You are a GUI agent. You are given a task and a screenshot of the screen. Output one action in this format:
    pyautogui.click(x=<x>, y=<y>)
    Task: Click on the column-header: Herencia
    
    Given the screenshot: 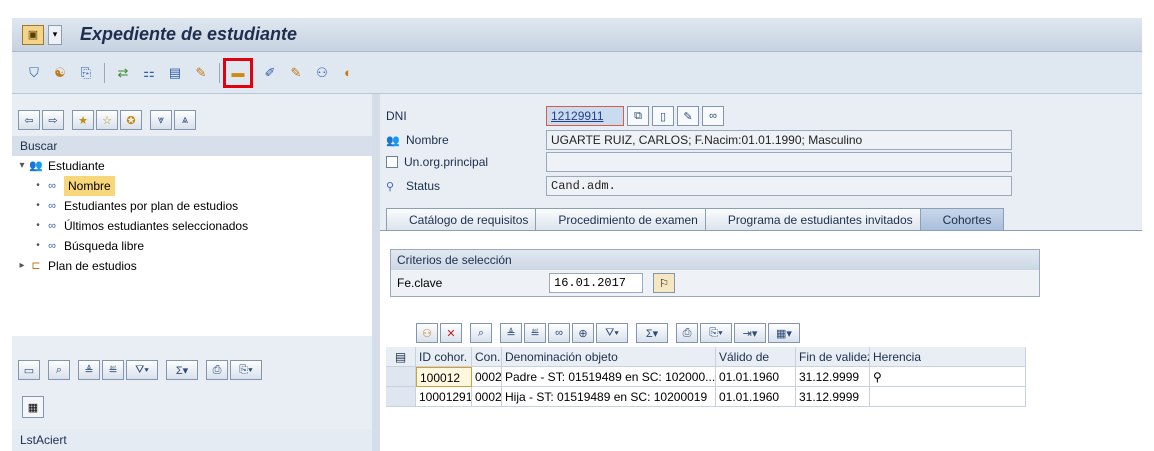 What is the action you would take?
    pyautogui.click(x=948, y=357)
    